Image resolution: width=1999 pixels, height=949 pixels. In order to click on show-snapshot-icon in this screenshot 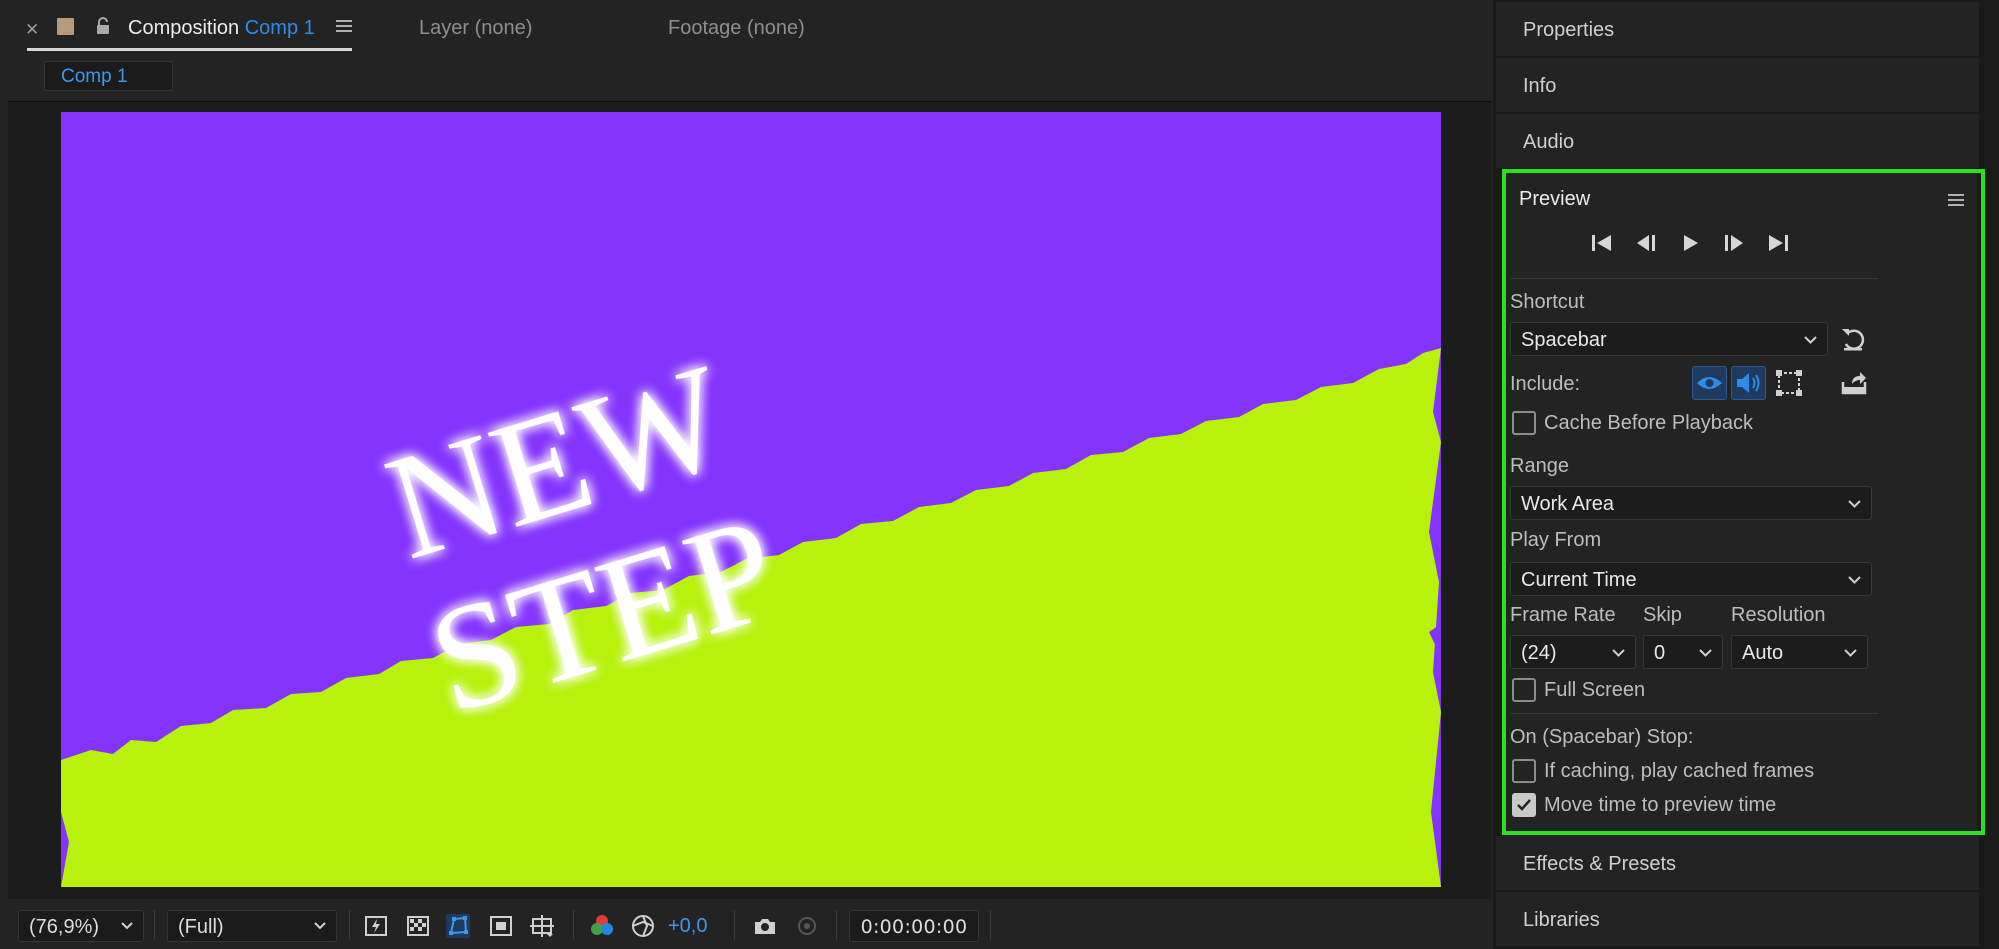, I will do `click(807, 926)`.